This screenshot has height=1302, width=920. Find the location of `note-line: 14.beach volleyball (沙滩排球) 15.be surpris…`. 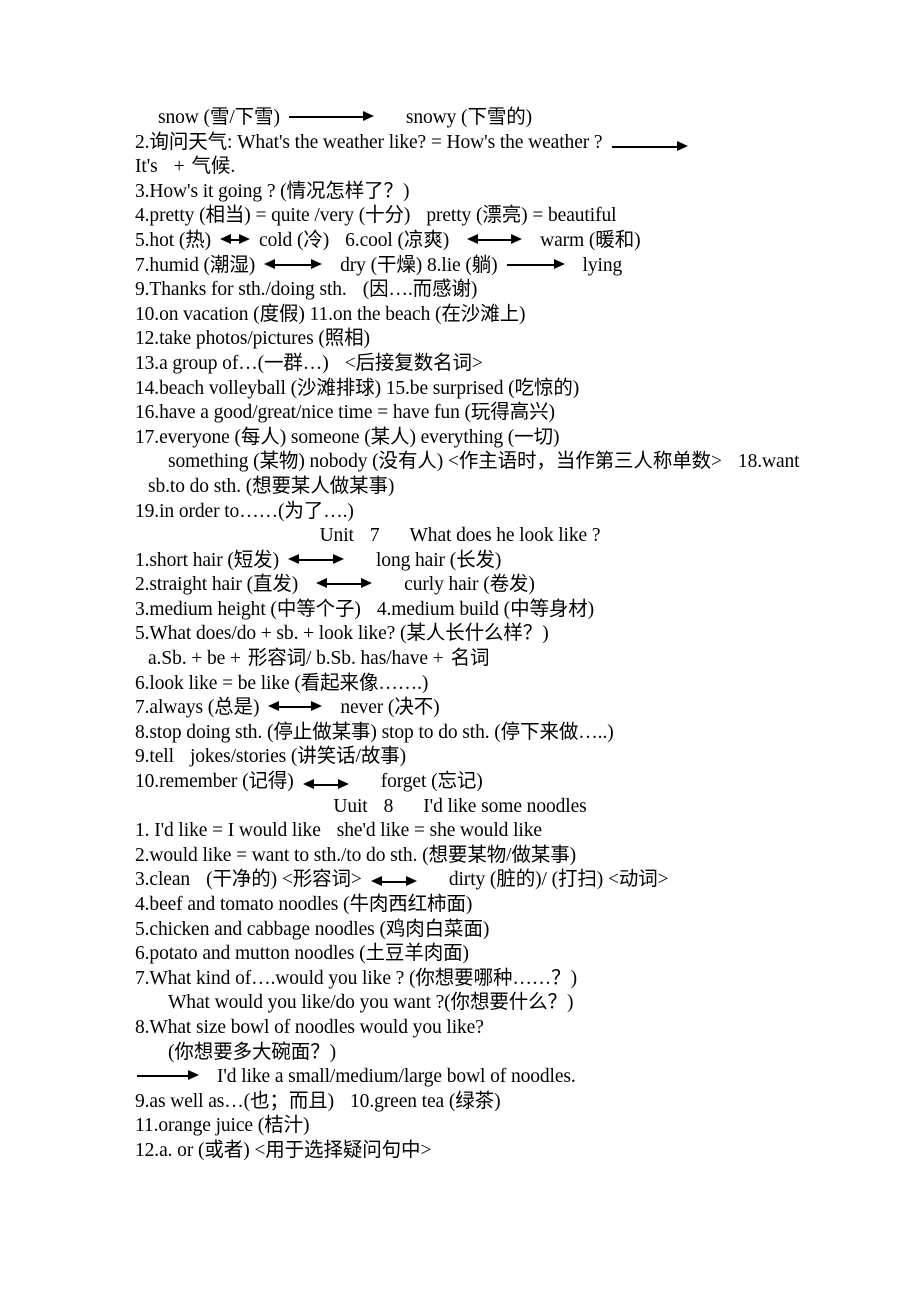

note-line: 14.beach volleyball (沙滩排球) 15.be surpris… is located at coordinates (460, 389).